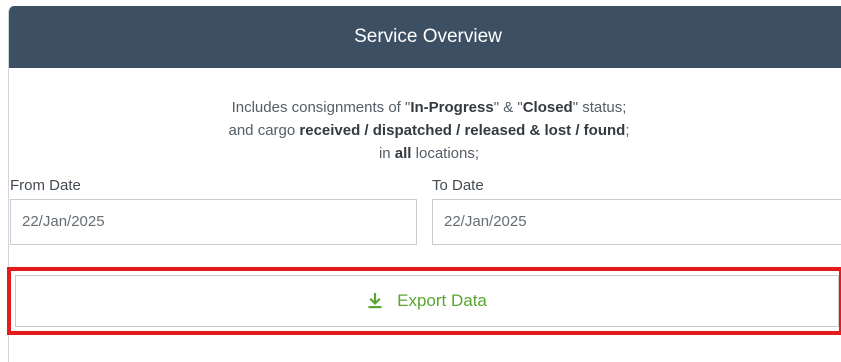  Describe the element at coordinates (264, 130) in the screenshot. I see `info-text-segment: and cargo` at that location.